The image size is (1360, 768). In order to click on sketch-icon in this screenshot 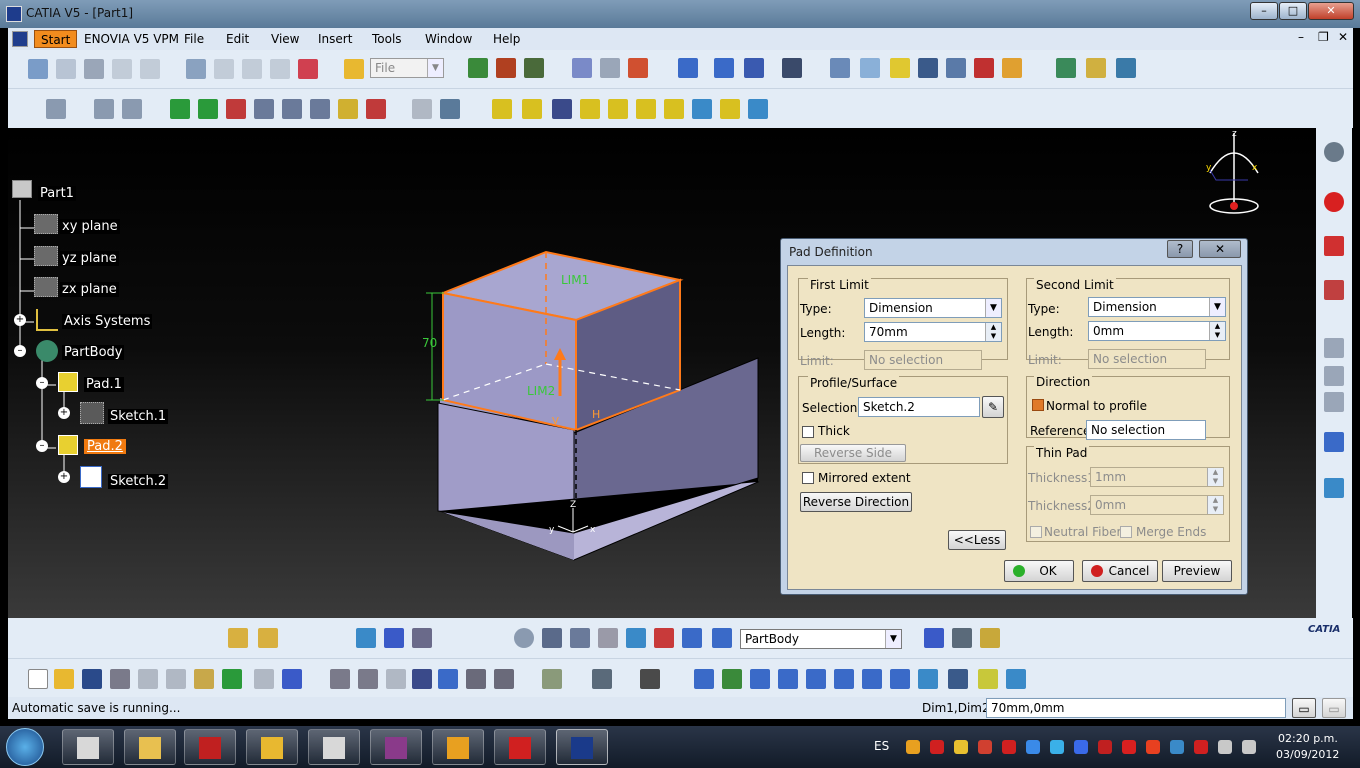, I will do `click(56, 109)`.